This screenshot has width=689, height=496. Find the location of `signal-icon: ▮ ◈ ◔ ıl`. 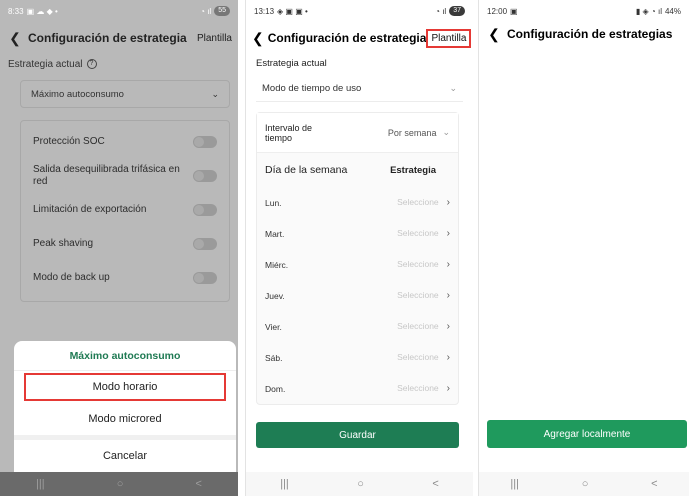

signal-icon: ▮ ◈ ◔ ıl is located at coordinates (648, 11).